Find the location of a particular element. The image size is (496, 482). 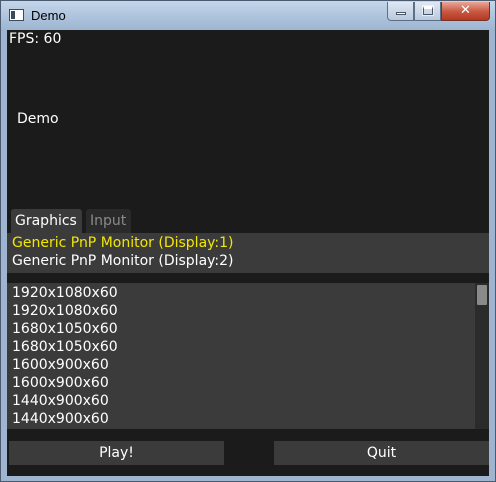

quit-button: Quit is located at coordinates (381, 453).